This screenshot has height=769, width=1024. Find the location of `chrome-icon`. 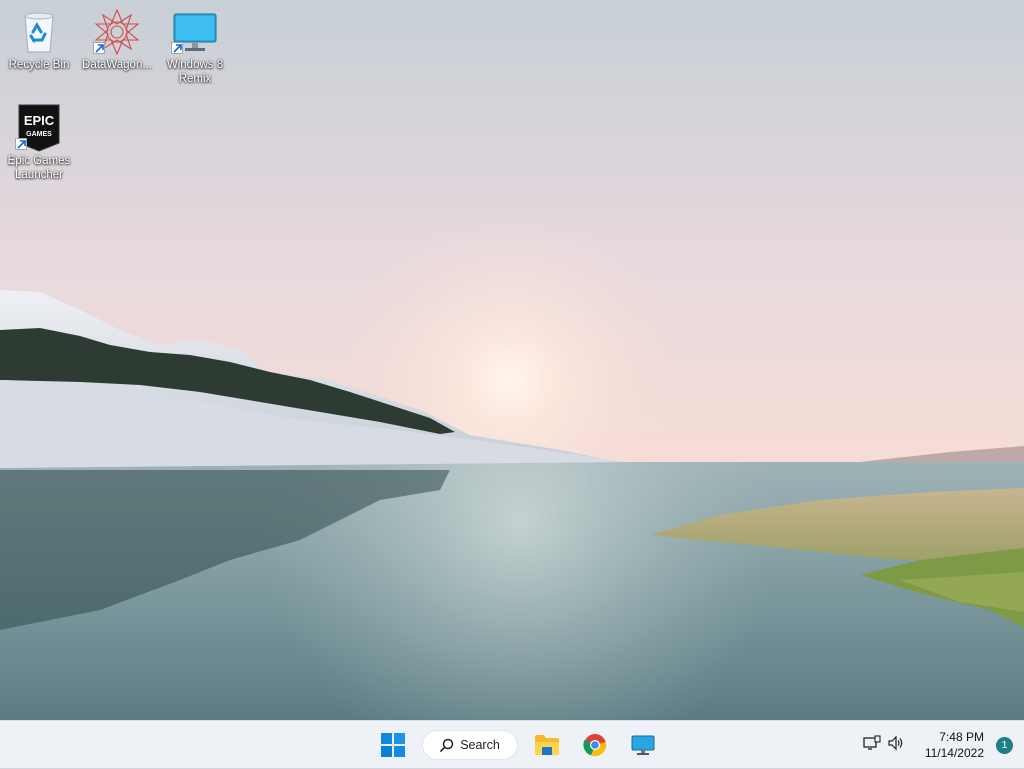

chrome-icon is located at coordinates (594, 745).